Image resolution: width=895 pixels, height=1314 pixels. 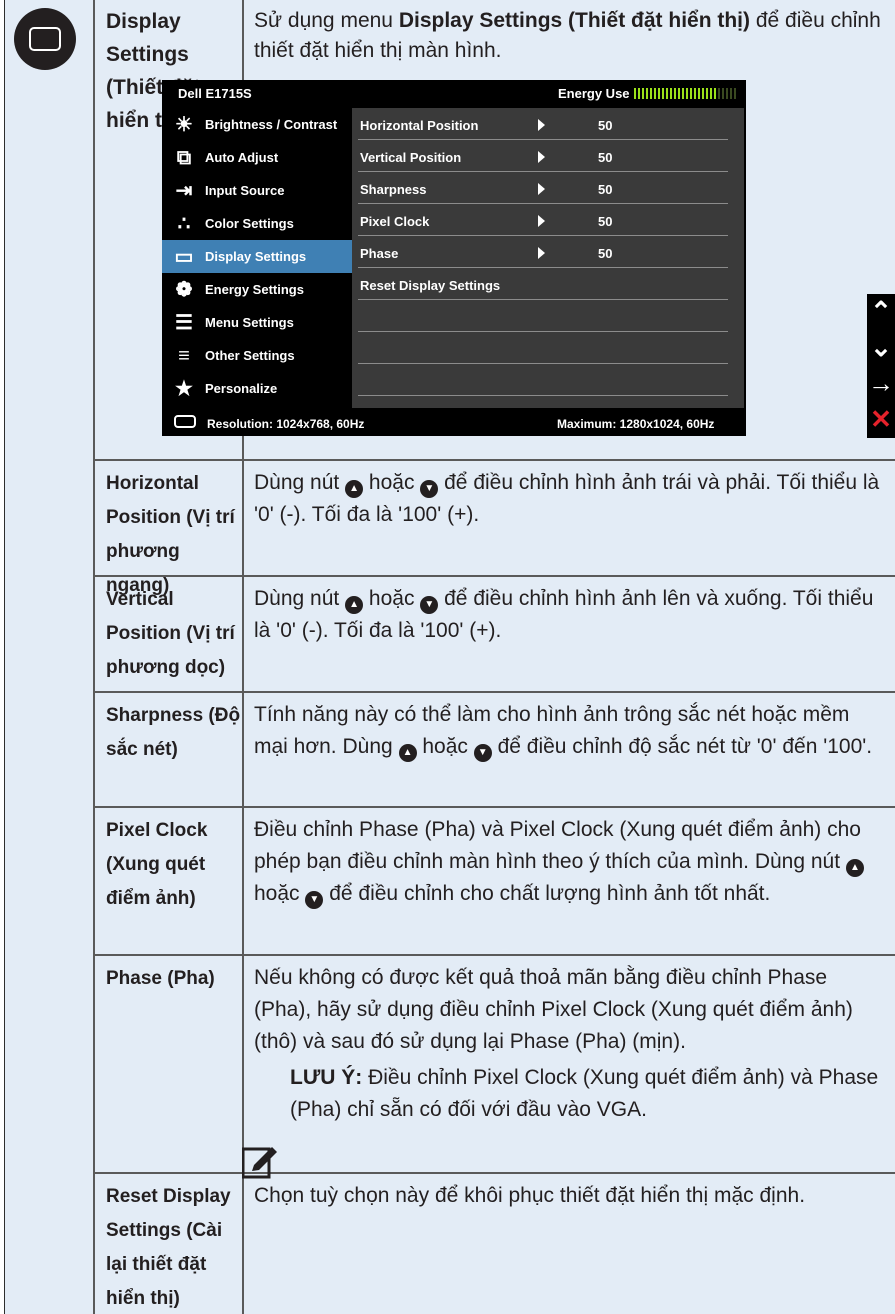 I want to click on display-settings-circle-icon, so click(x=45, y=39).